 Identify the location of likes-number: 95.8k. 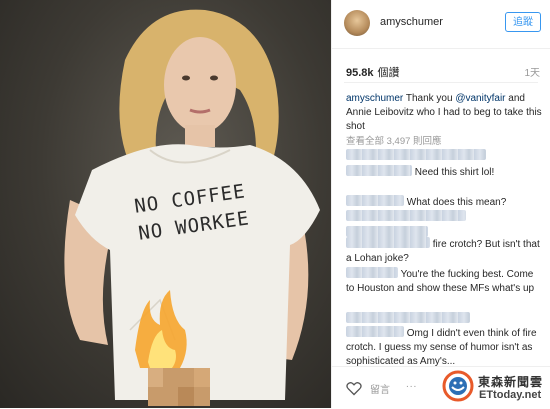
(360, 73).